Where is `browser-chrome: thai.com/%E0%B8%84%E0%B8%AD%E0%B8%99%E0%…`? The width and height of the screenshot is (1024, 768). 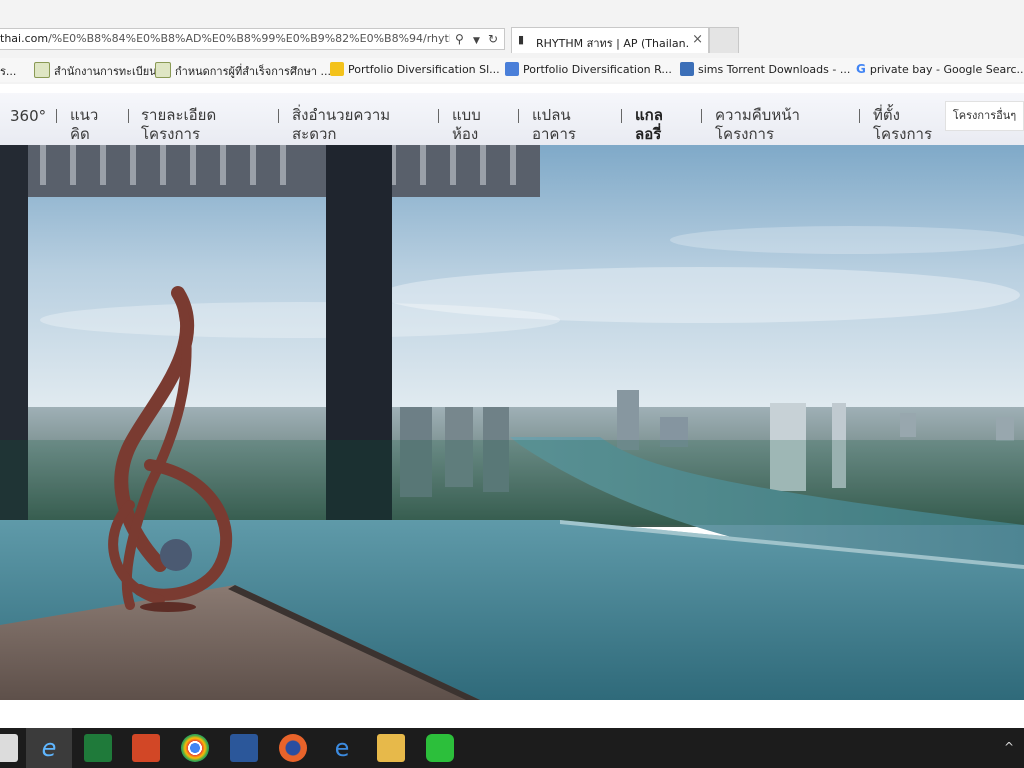 browser-chrome: thai.com/%E0%B8%84%E0%B8%AD%E0%B8%99%E0%… is located at coordinates (512, 42).